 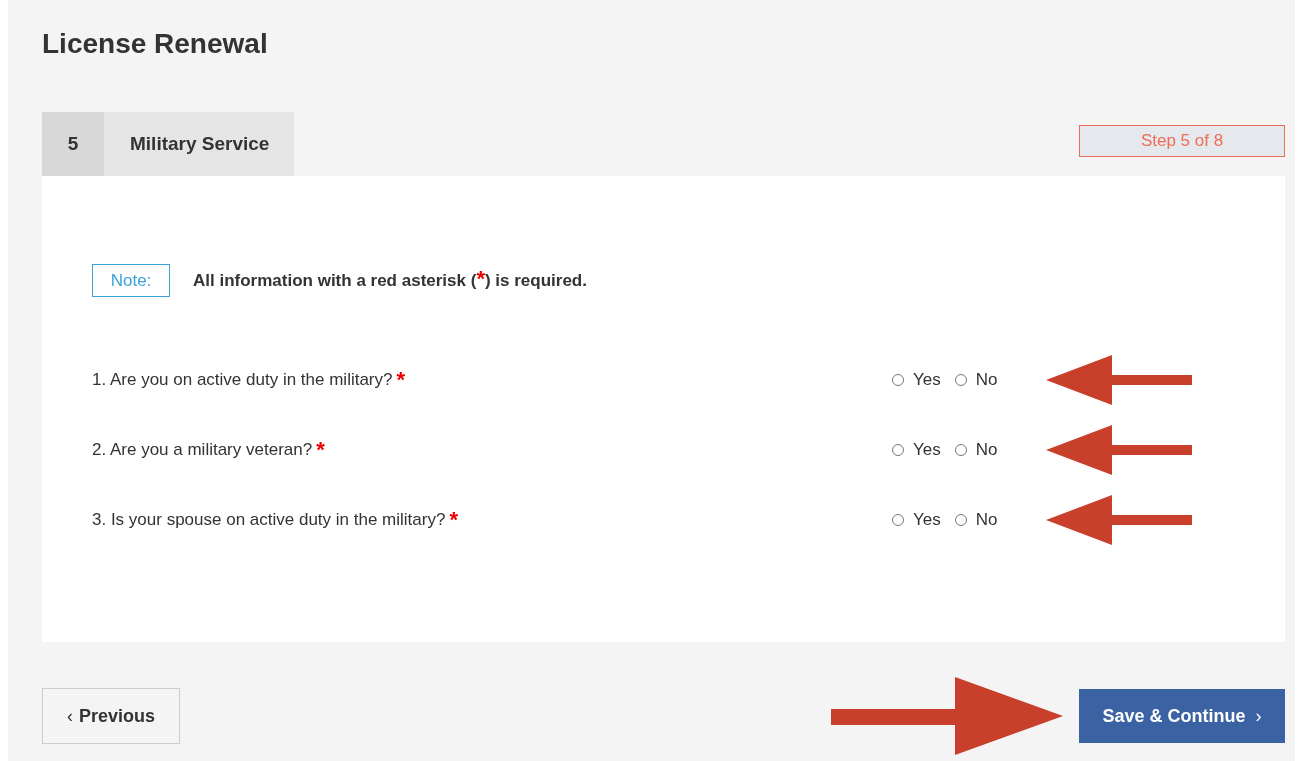 I want to click on previous-button: ‹ Previous, so click(x=111, y=716).